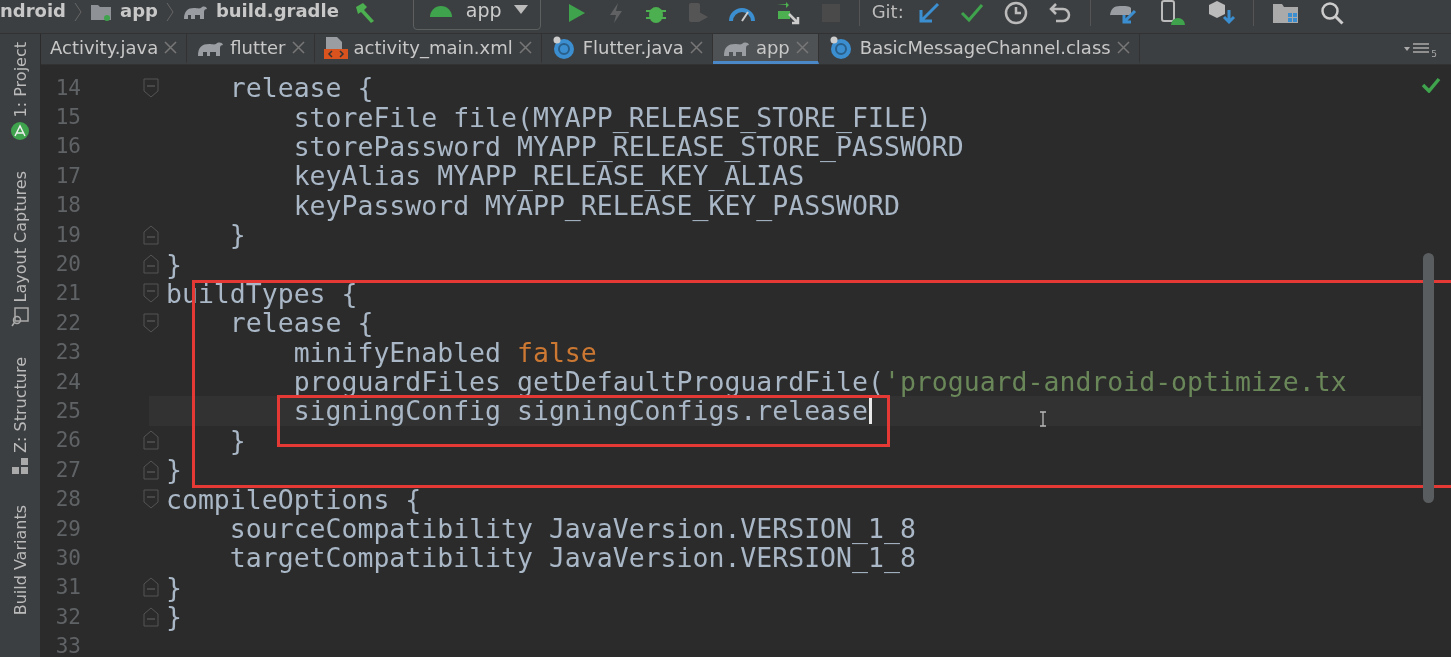 The image size is (1451, 657). Describe the element at coordinates (251, 49) in the screenshot. I see `editor-tab: flutter` at that location.